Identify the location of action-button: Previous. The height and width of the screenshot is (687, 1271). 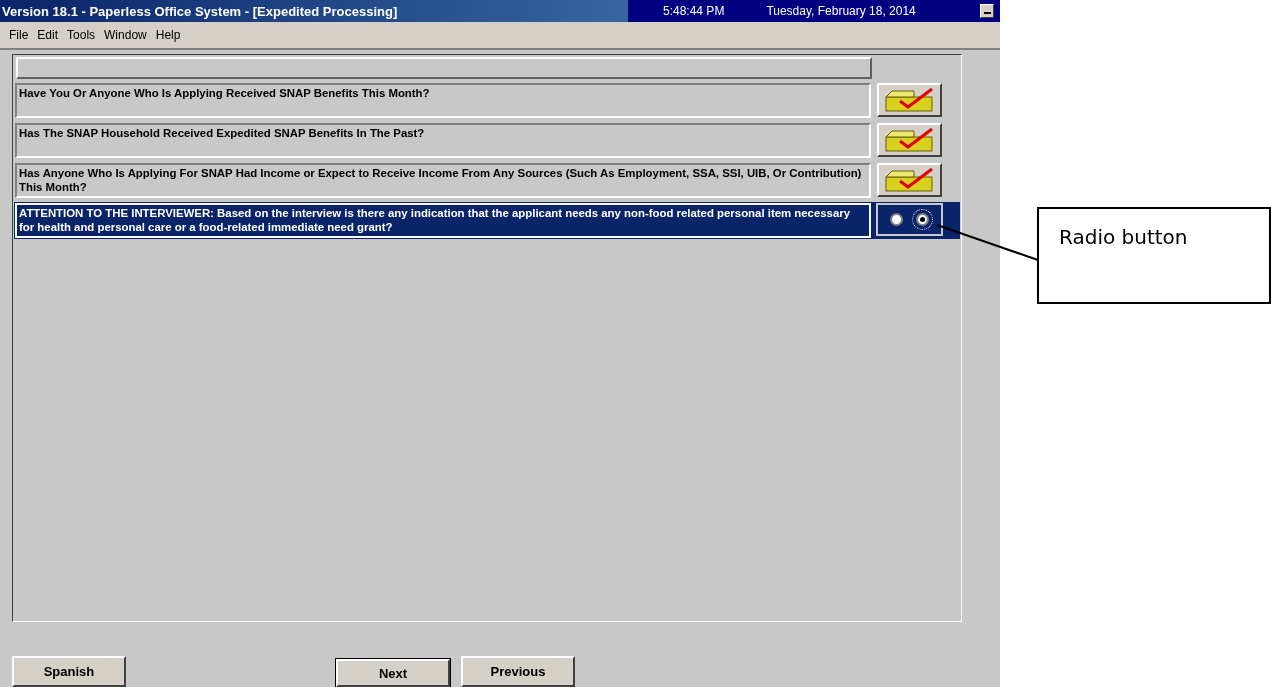
(518, 671).